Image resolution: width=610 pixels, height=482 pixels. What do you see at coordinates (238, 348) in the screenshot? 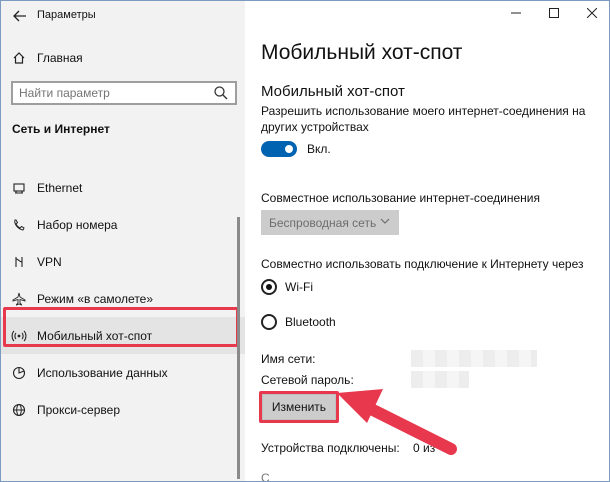
I see `sidebar-scrollbar` at bounding box center [238, 348].